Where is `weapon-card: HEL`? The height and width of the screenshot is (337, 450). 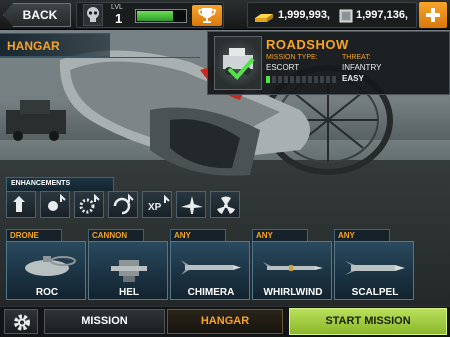
weapon-card: HEL is located at coordinates (128, 270).